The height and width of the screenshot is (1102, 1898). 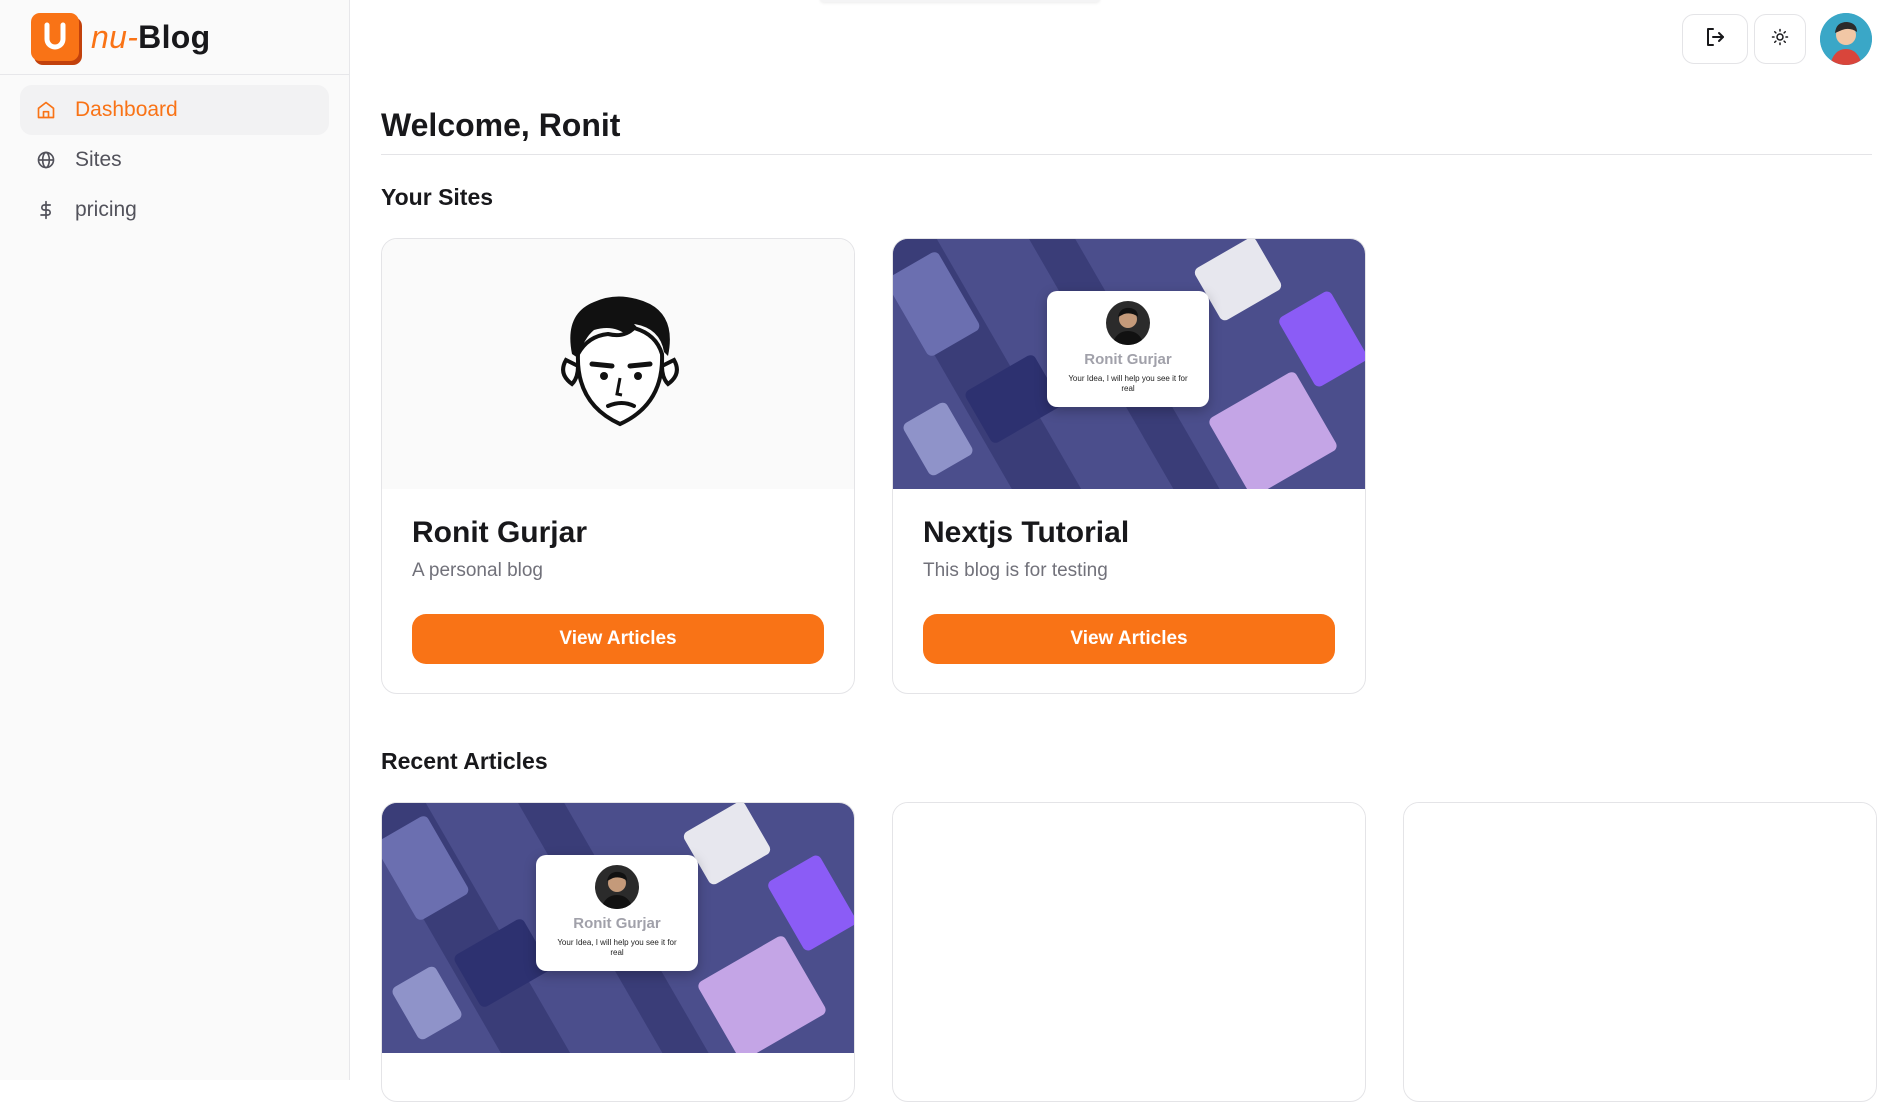 I want to click on brand: nu-Blog, so click(x=174, y=37).